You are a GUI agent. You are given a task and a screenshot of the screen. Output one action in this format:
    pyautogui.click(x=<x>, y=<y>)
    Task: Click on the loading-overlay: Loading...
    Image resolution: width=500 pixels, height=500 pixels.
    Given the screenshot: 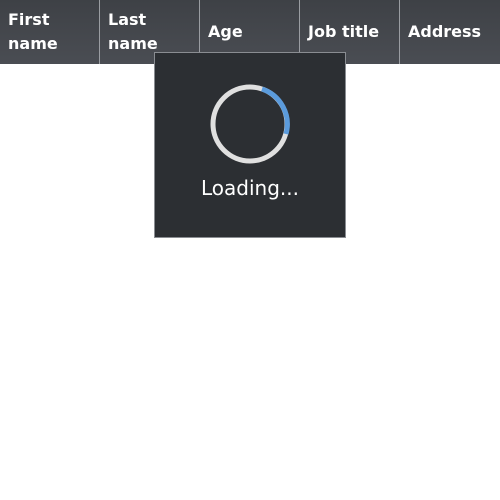 What is the action you would take?
    pyautogui.click(x=250, y=145)
    